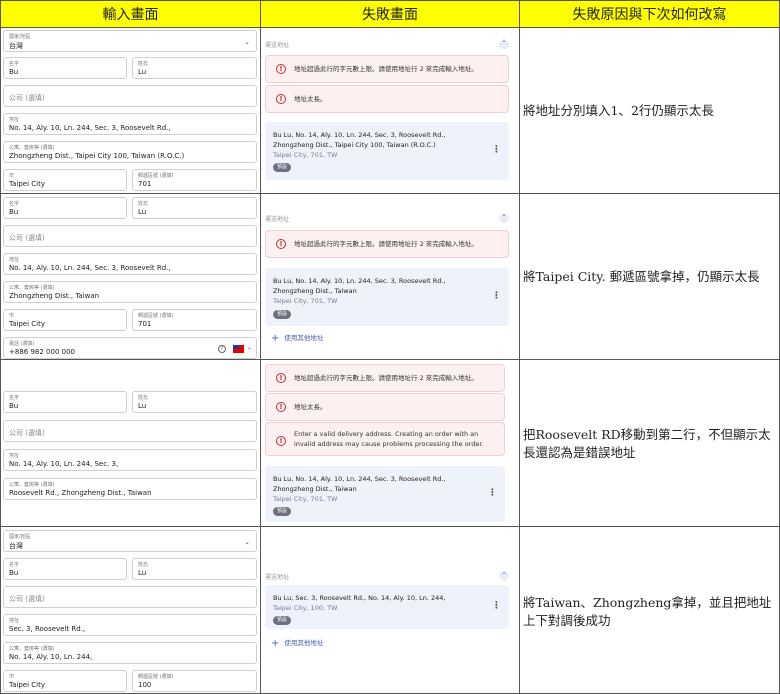 The height and width of the screenshot is (694, 780). I want to click on header-failure: 失敗畫面, so click(390, 14).